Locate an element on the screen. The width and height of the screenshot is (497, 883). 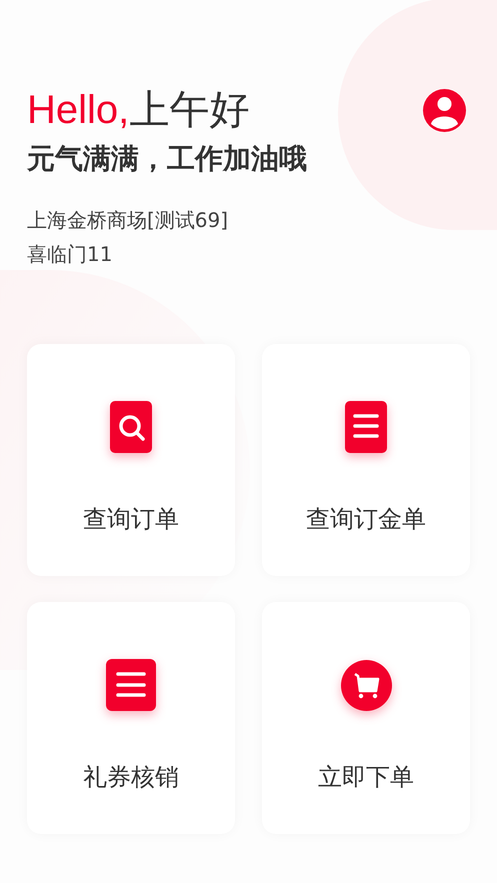
counter-name: 喜临门11 is located at coordinates (70, 254).